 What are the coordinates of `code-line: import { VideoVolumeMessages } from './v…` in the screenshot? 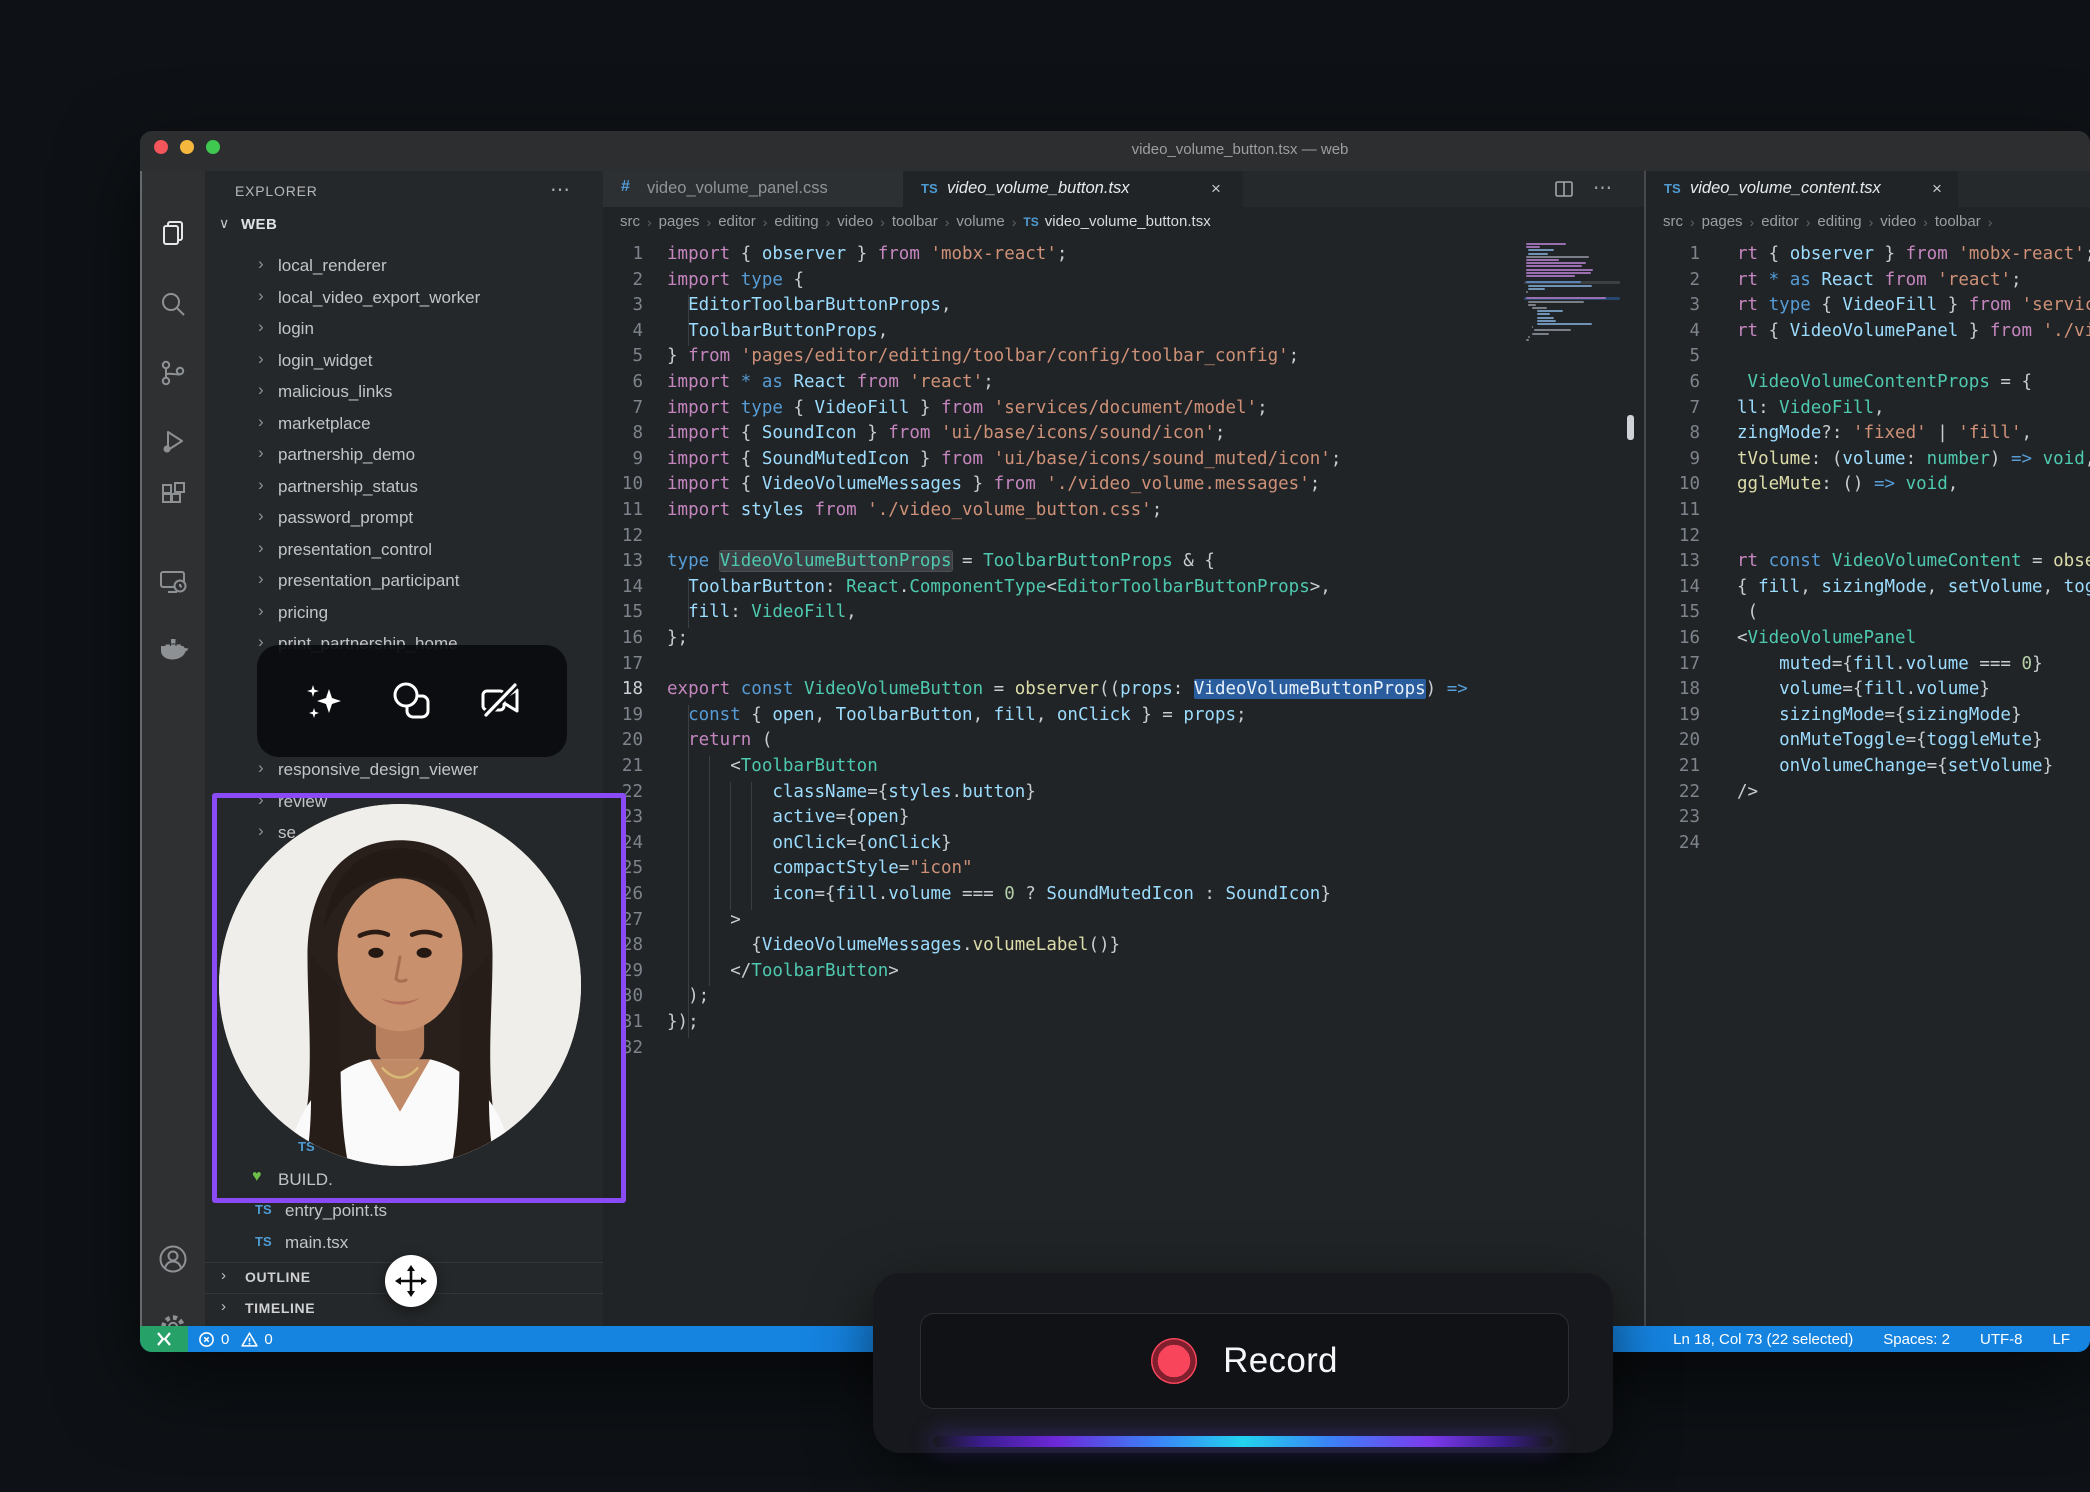 It's located at (993, 484).